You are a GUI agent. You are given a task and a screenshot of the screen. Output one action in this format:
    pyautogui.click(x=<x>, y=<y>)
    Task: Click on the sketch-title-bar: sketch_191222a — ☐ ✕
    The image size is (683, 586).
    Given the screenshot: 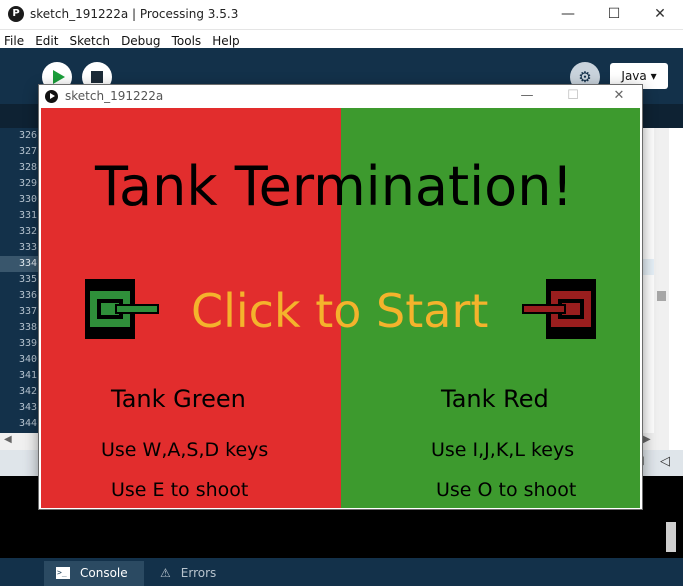 What is the action you would take?
    pyautogui.click(x=340, y=96)
    